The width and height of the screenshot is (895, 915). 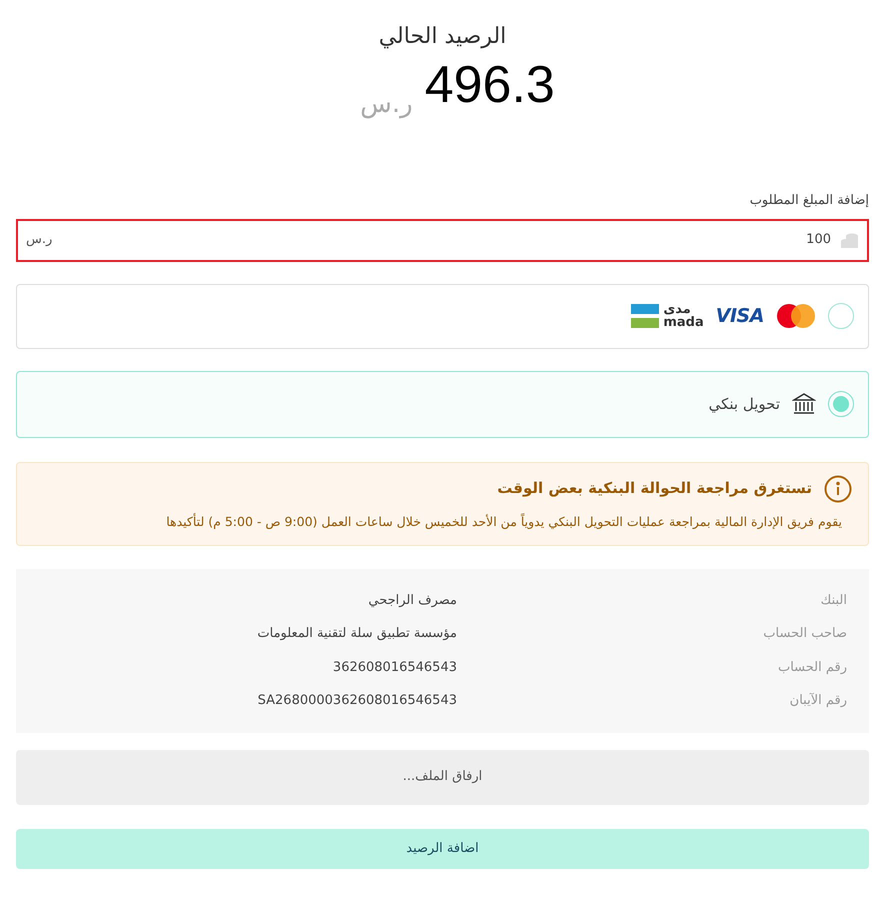 What do you see at coordinates (808, 201) in the screenshot?
I see `amount-label: إضافة المبلغ المطلوب` at bounding box center [808, 201].